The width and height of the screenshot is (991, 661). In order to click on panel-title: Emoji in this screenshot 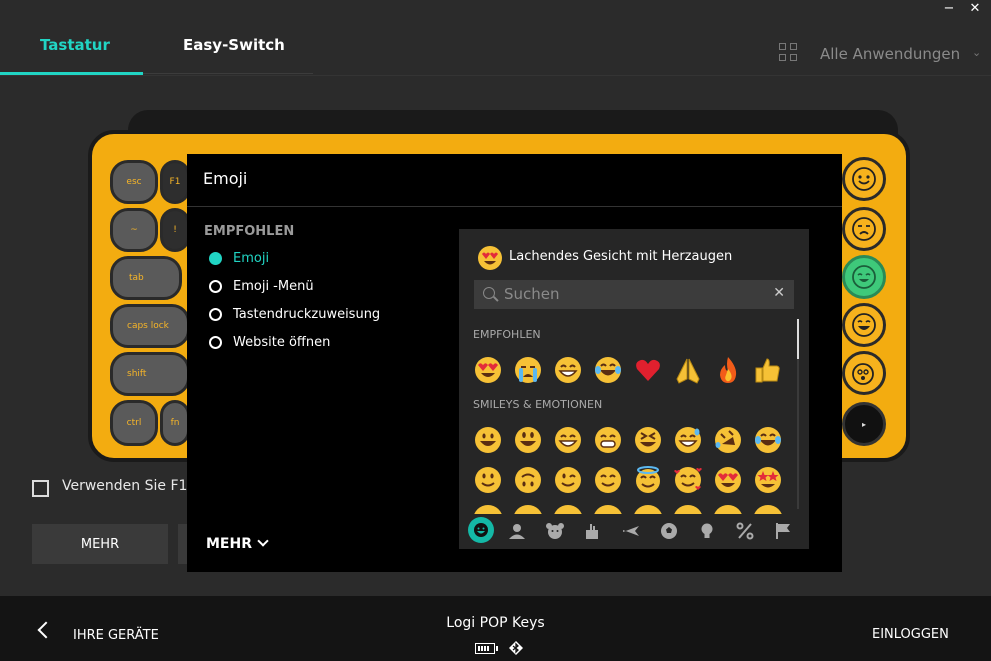, I will do `click(225, 178)`.